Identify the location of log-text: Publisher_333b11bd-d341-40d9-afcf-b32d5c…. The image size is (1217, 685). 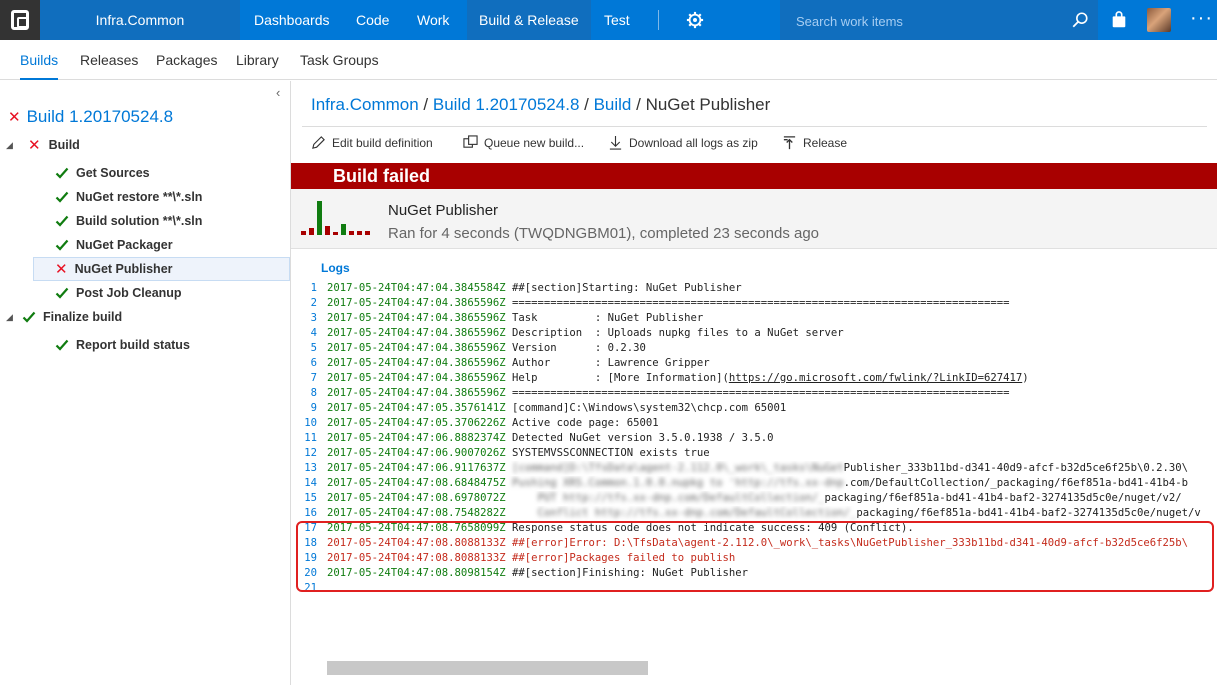
(1016, 468).